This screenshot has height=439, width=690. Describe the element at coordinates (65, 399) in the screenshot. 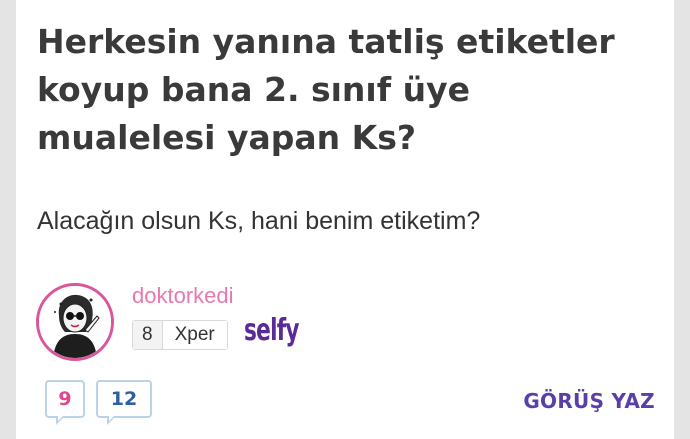

I see `count-first-value: 9` at that location.